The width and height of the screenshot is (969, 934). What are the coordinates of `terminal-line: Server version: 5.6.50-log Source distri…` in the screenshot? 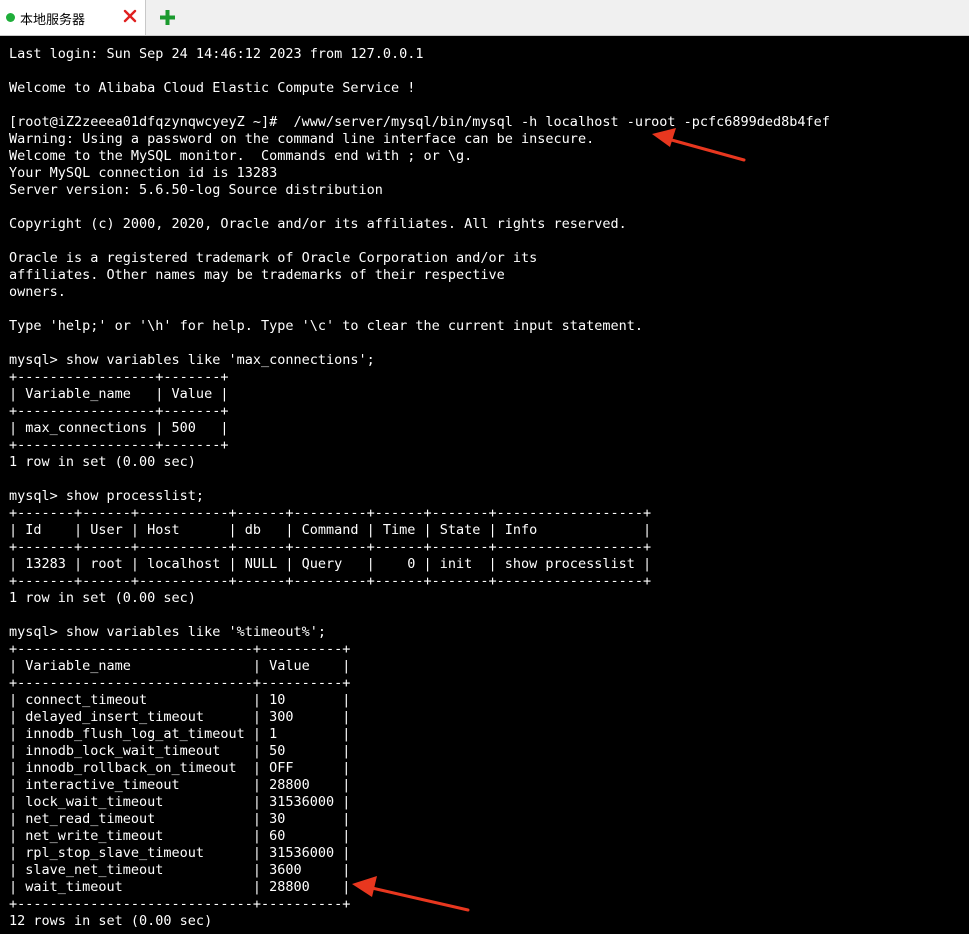 It's located at (196, 190).